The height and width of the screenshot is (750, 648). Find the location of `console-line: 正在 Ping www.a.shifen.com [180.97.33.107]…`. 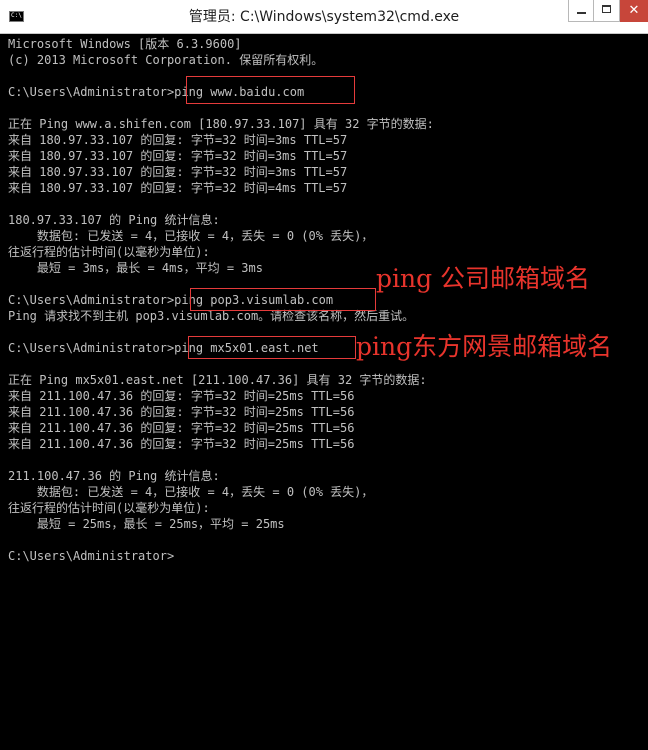

console-line: 正在 Ping www.a.shifen.com [180.97.33.107]… is located at coordinates (221, 124).